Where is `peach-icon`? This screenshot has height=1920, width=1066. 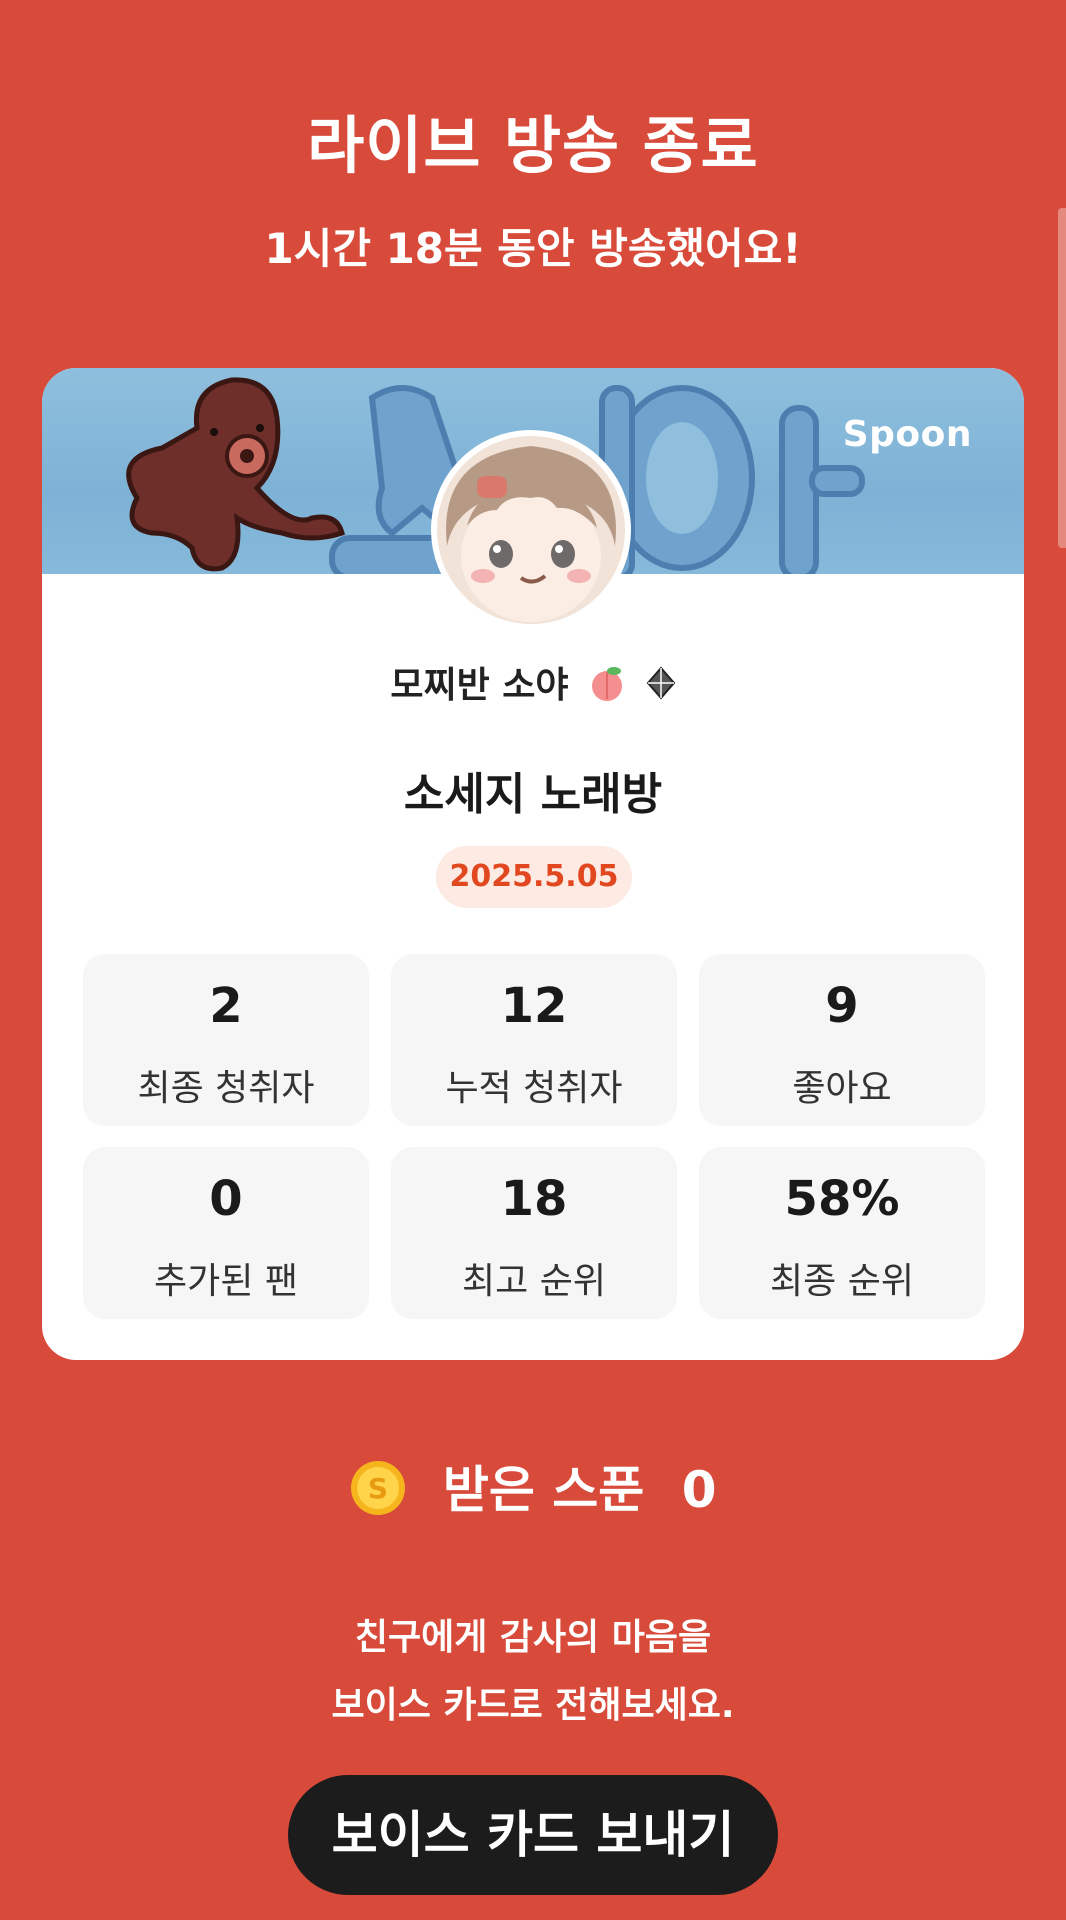 peach-icon is located at coordinates (607, 687).